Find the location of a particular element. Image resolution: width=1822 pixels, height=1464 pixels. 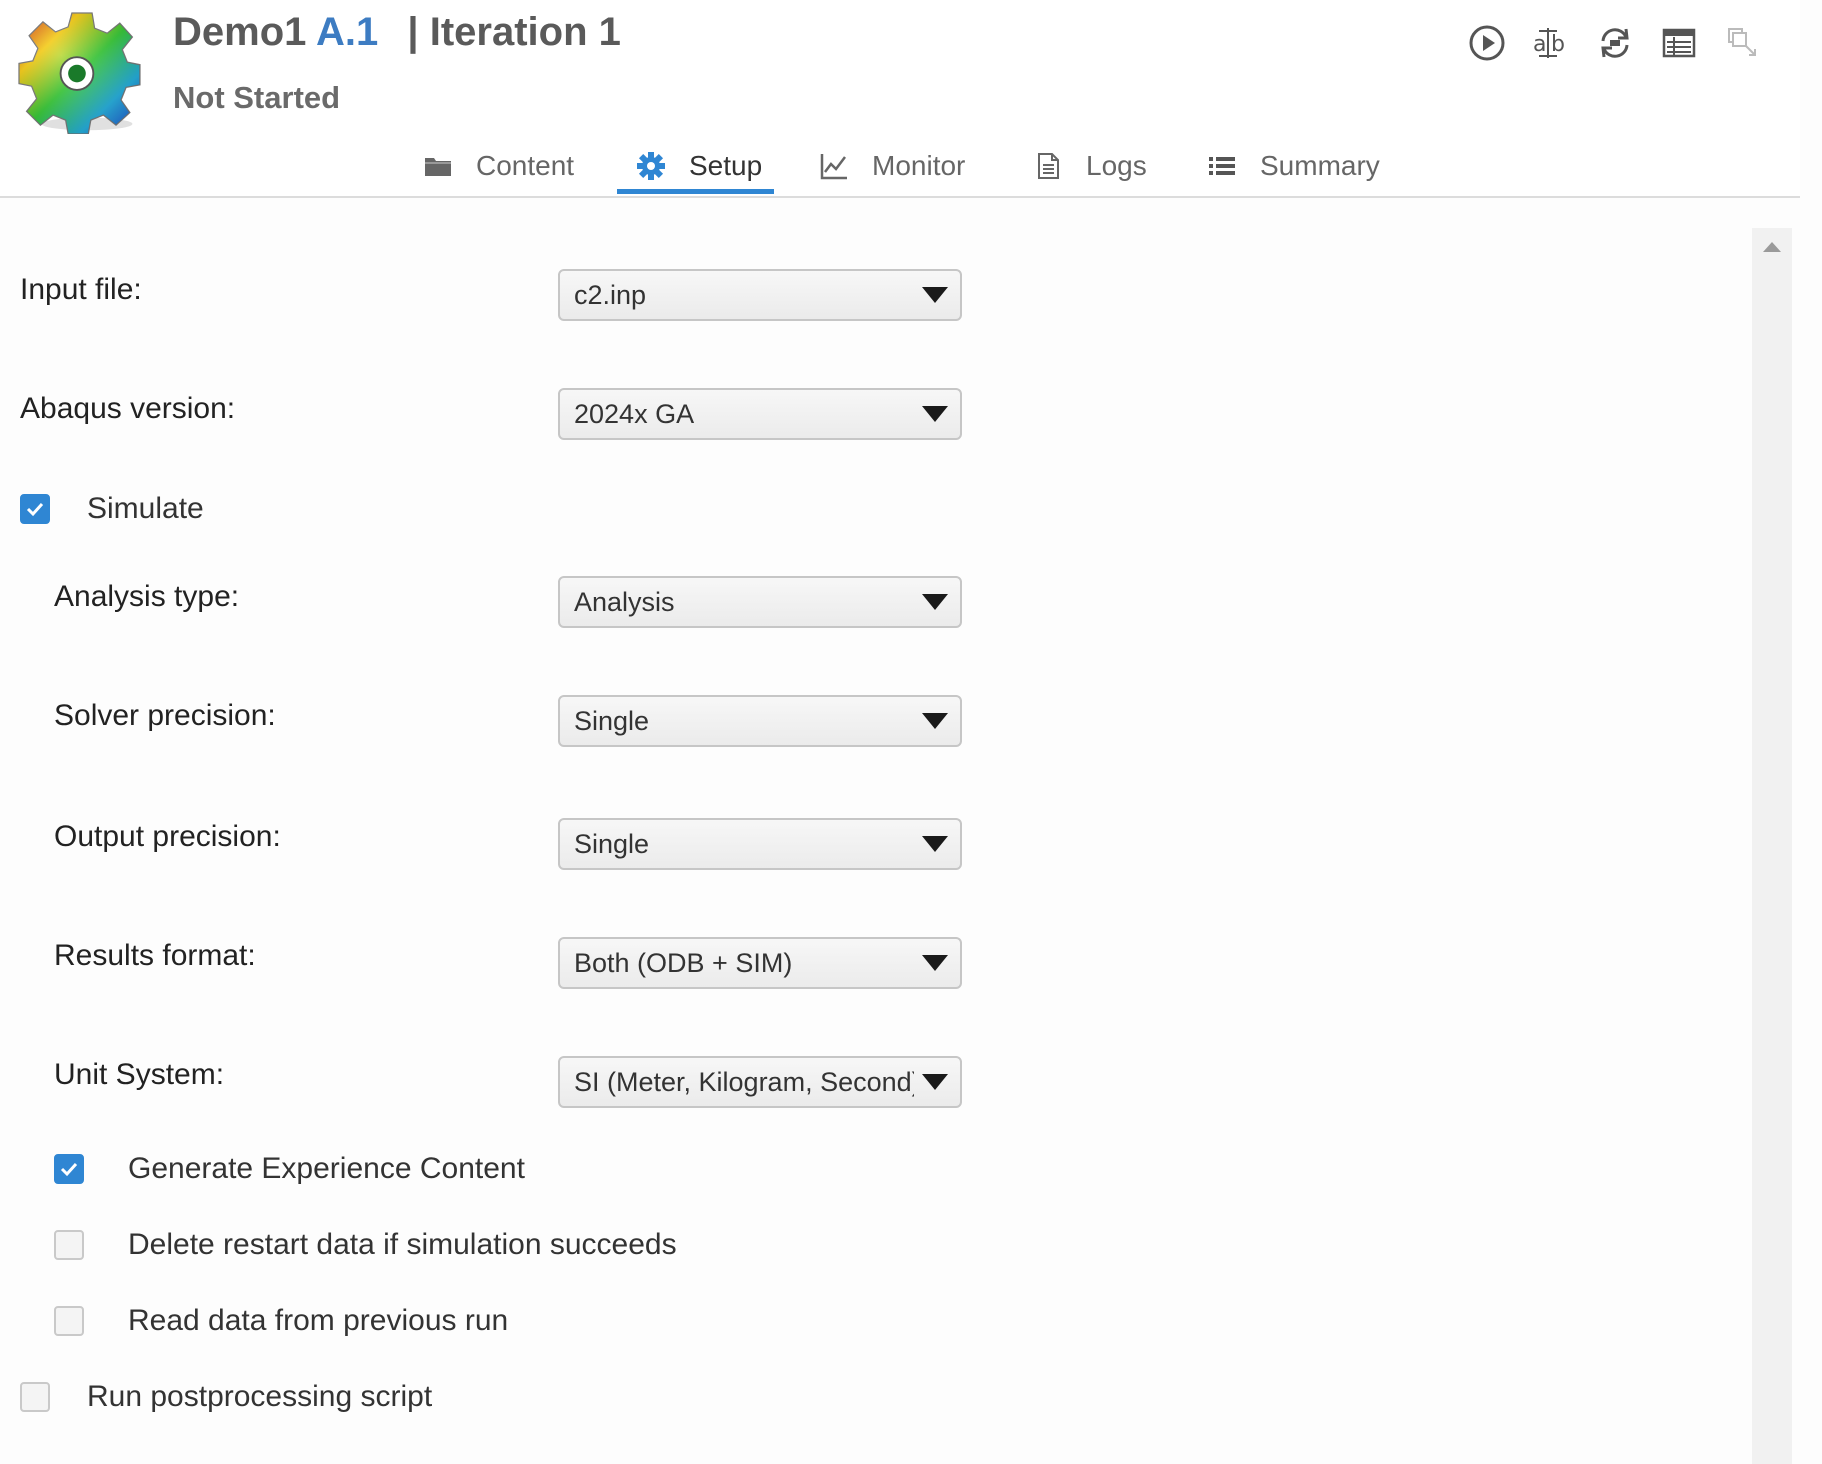

run-postprocessing-row: Run postprocessing script is located at coordinates (226, 1397).